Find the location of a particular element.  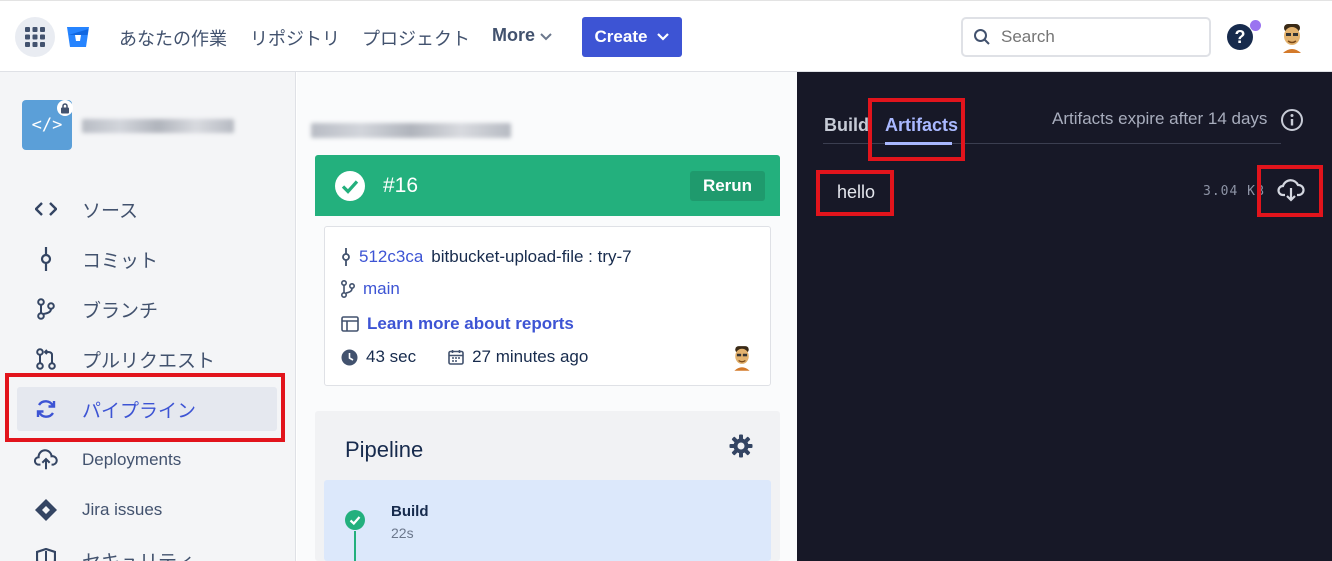

sidebar-item-source: ソース is located at coordinates (152, 209).